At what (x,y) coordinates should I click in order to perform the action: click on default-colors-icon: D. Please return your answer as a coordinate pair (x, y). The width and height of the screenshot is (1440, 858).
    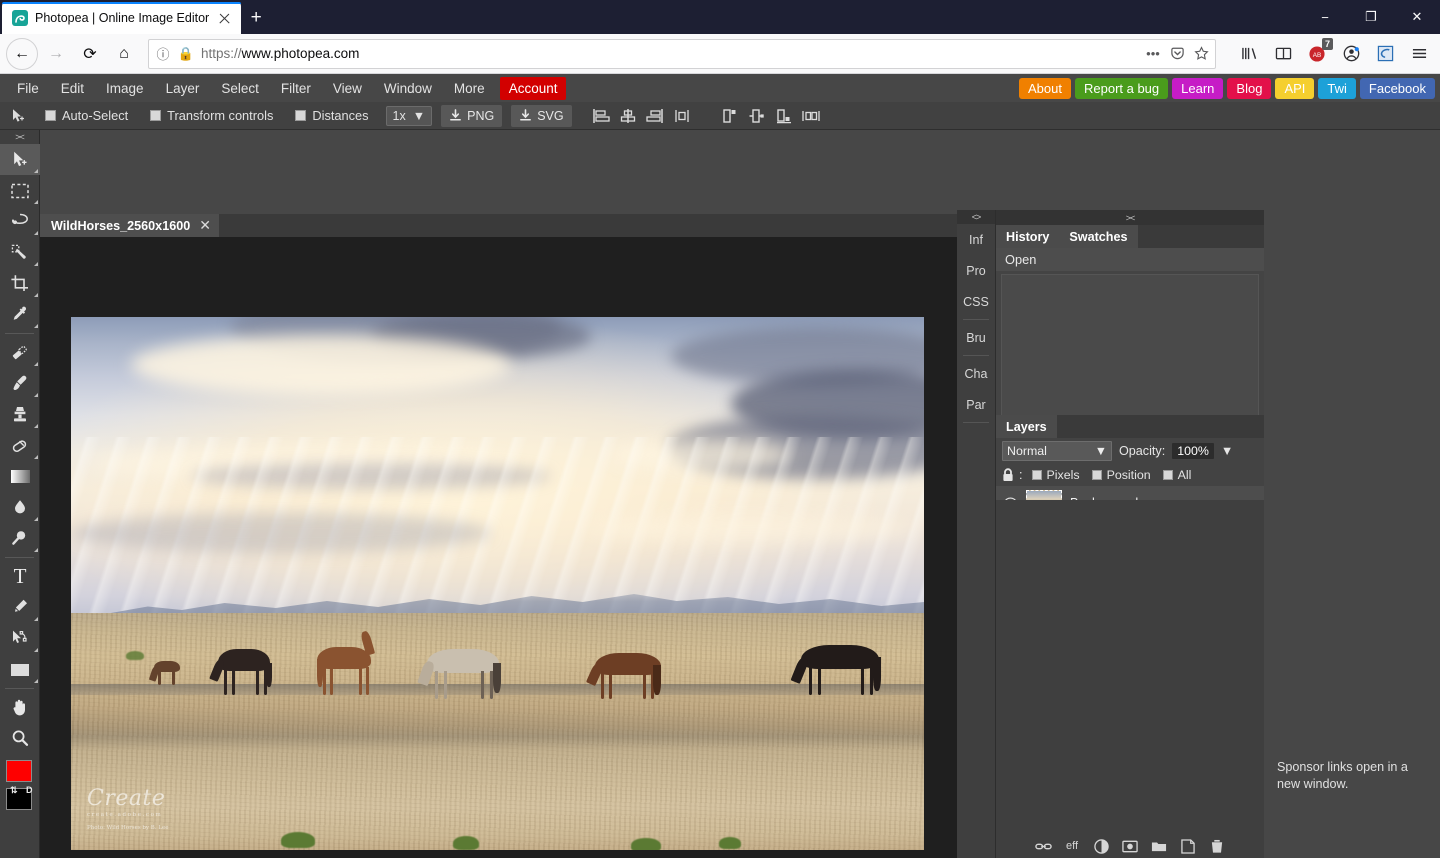
    Looking at the image, I should click on (29, 790).